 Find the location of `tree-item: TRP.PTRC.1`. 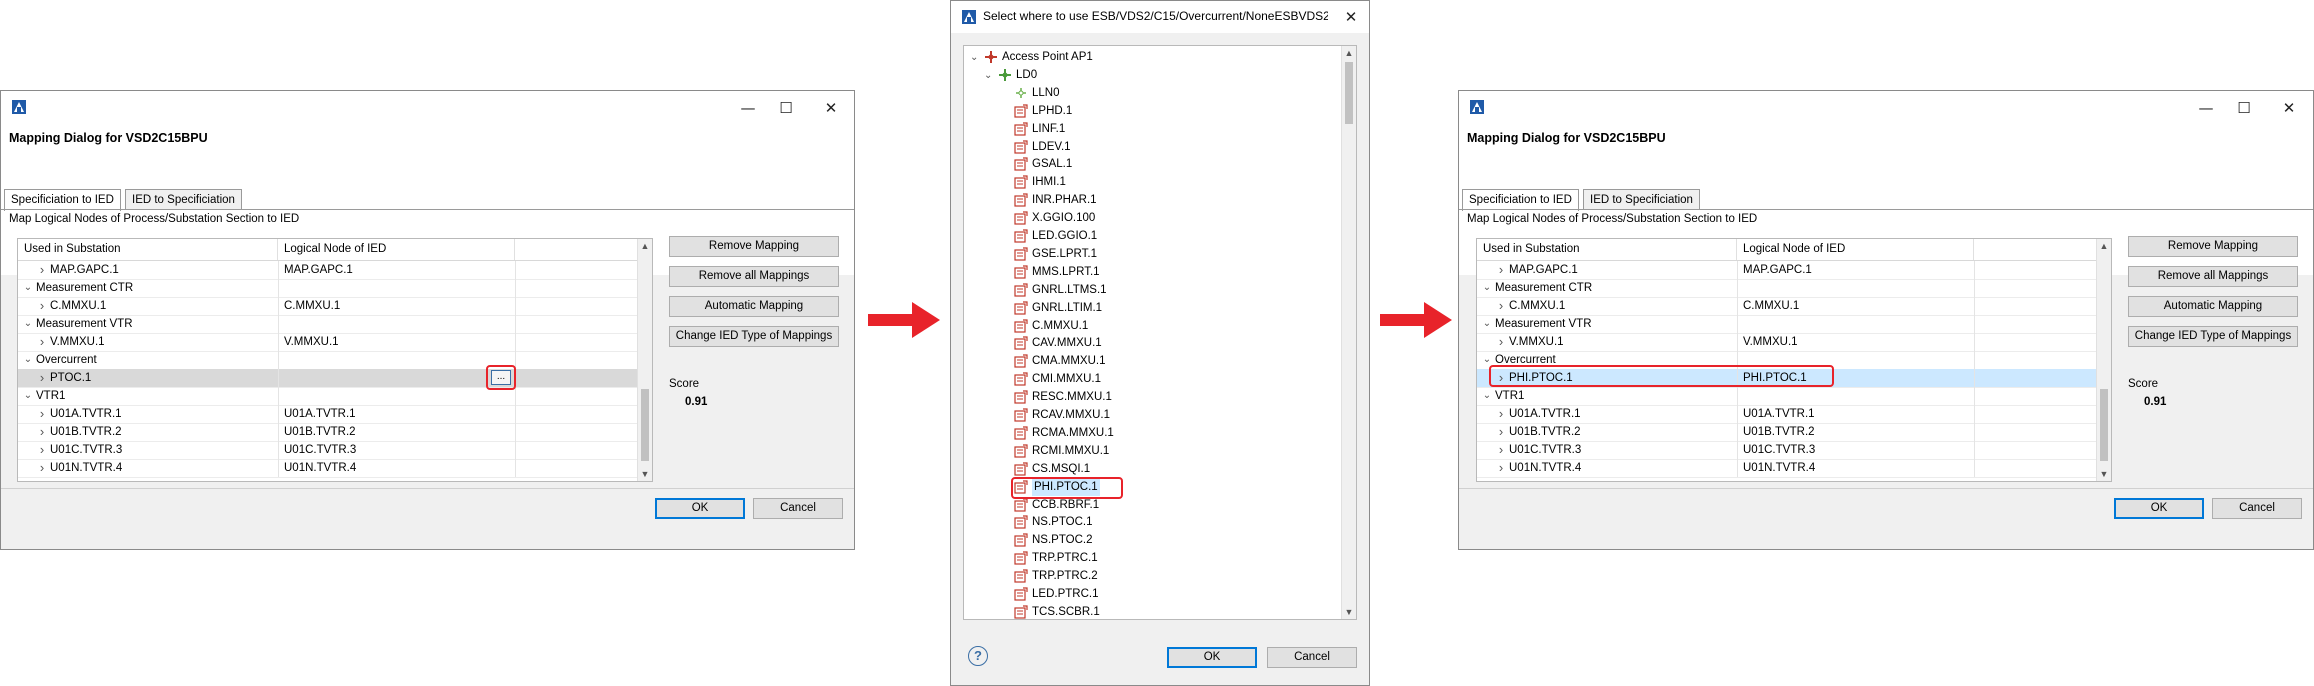

tree-item: TRP.PTRC.1 is located at coordinates (1153, 558).